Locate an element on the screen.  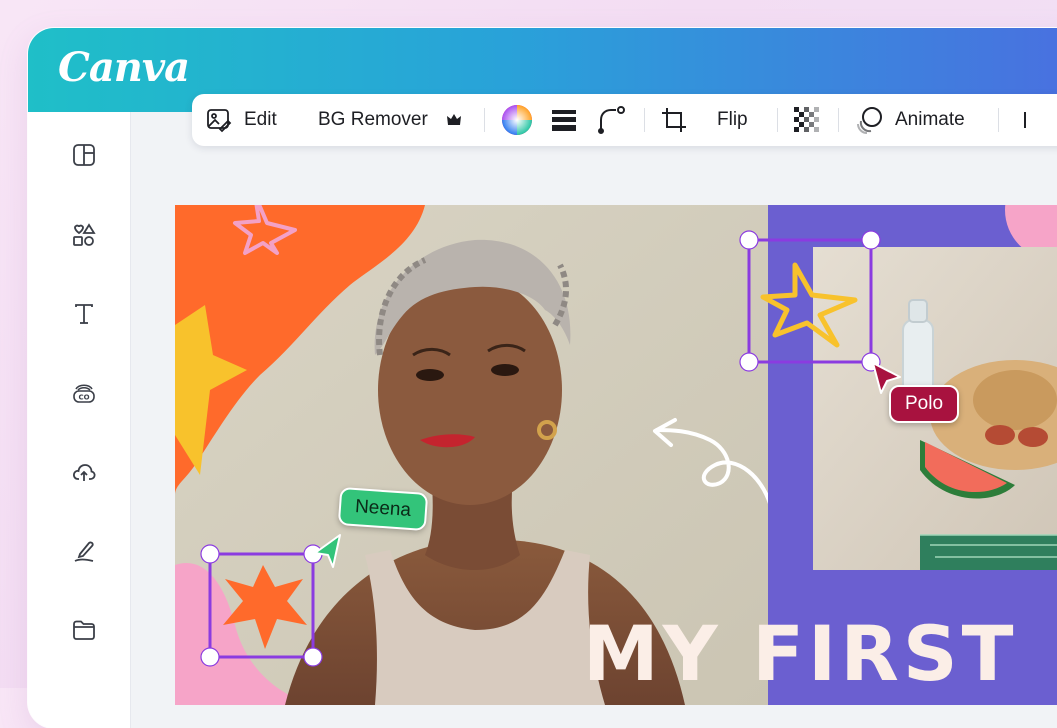
crown-co-icon: CO is located at coordinates (84, 393).